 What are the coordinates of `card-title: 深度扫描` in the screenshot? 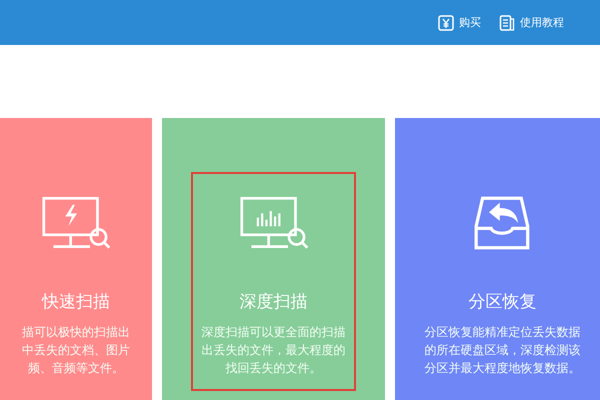 It's located at (274, 302).